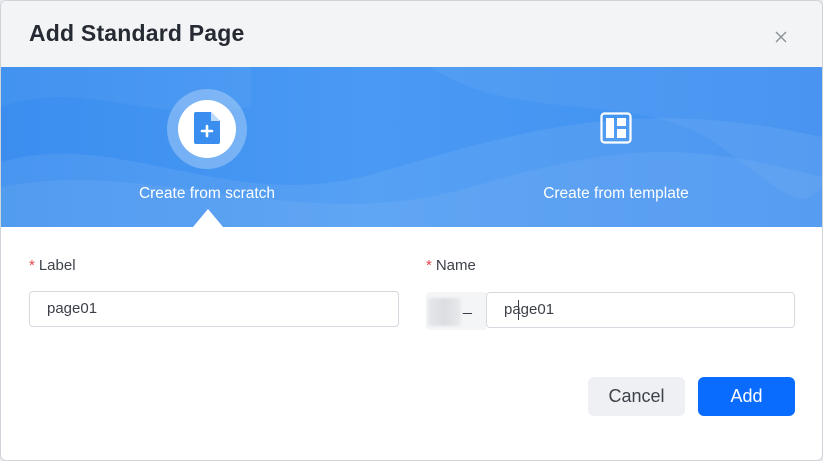  What do you see at coordinates (444, 312) in the screenshot?
I see `blurred-prefix-text` at bounding box center [444, 312].